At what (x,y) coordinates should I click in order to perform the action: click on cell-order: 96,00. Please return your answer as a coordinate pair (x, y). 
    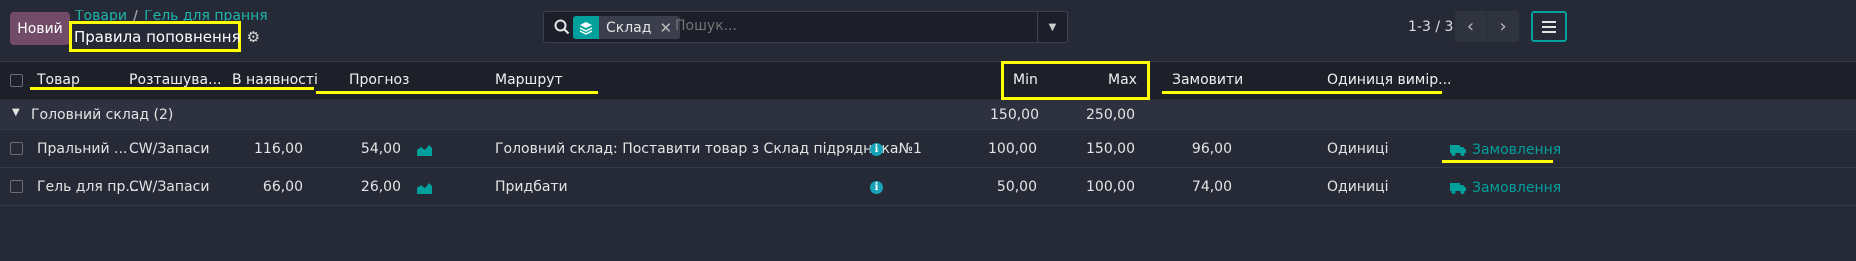
    Looking at the image, I should click on (1206, 149).